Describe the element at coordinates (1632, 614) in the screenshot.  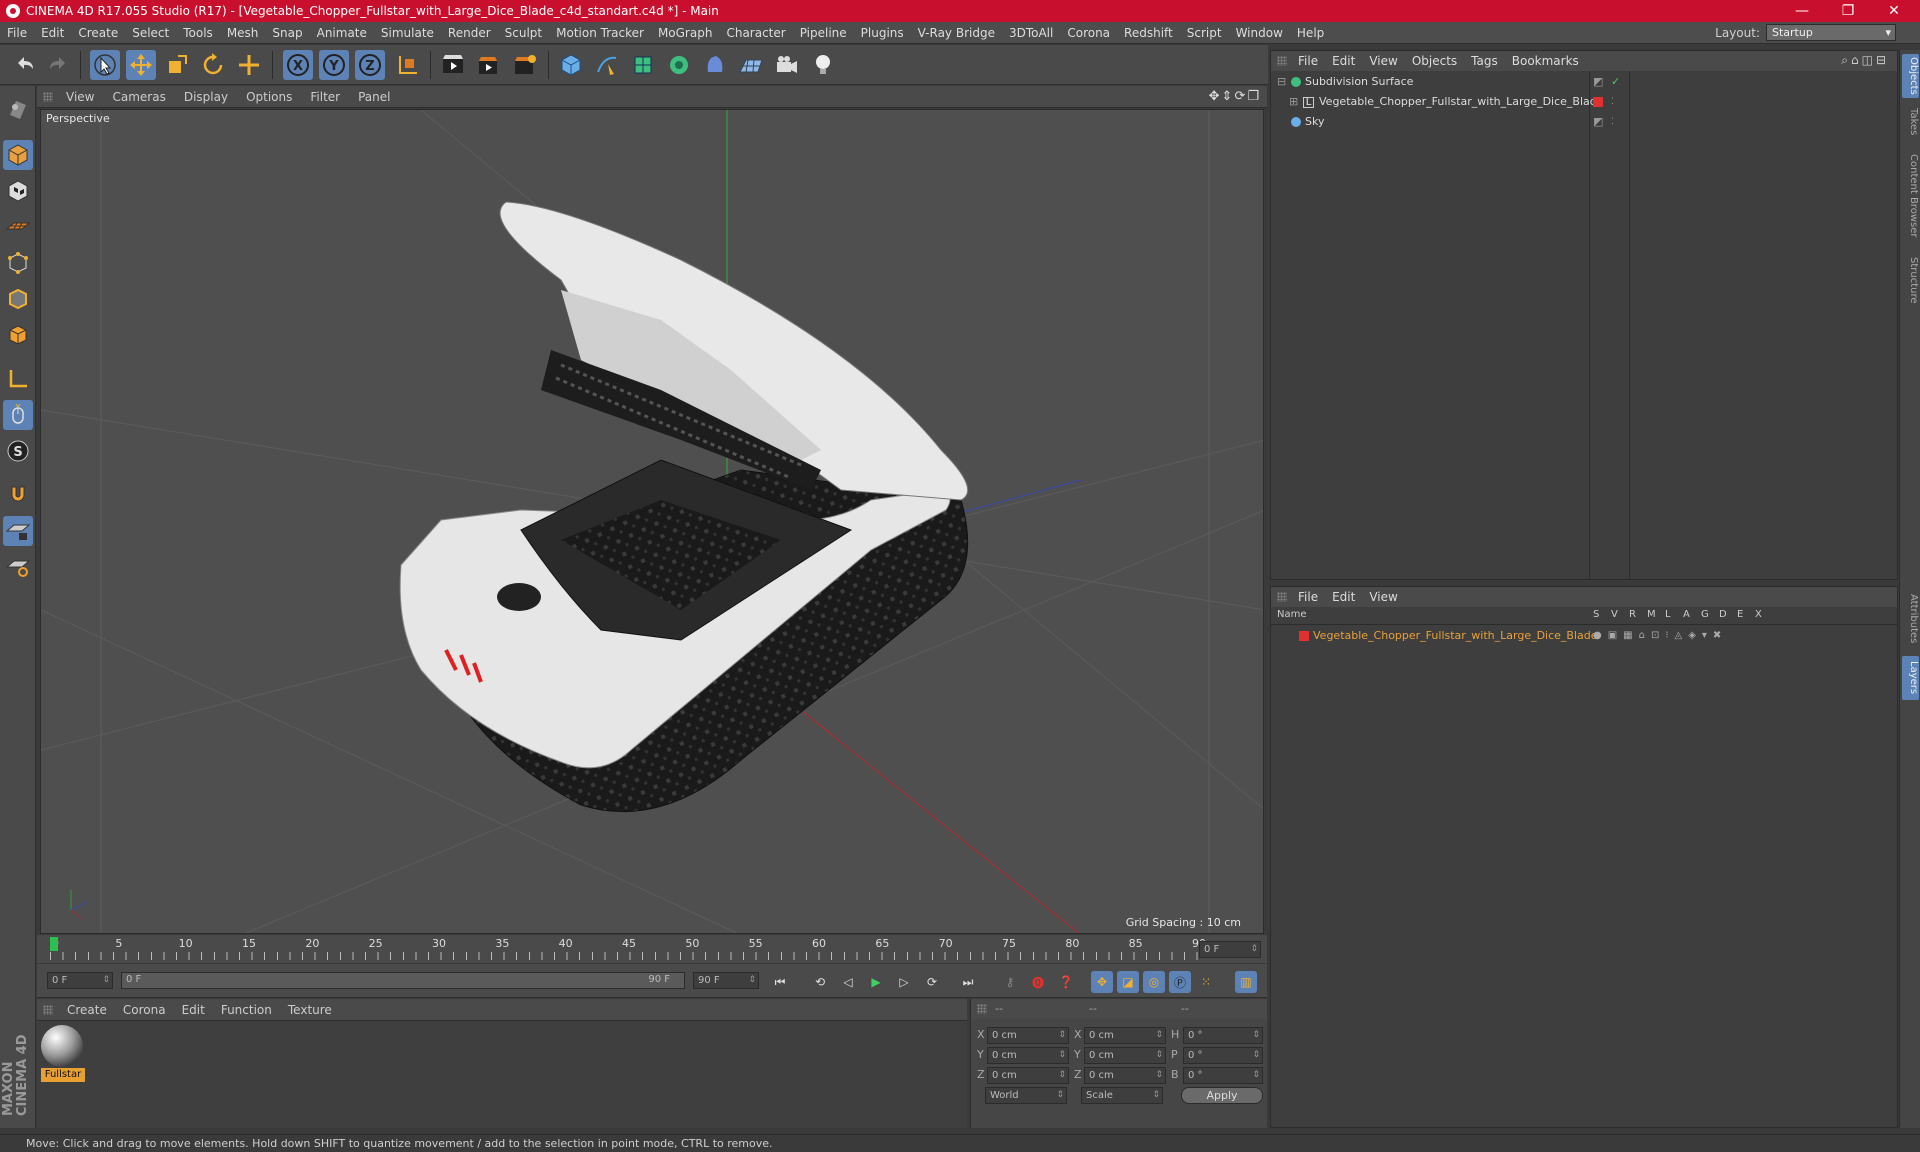
I see `layer-column-render: R` at that location.